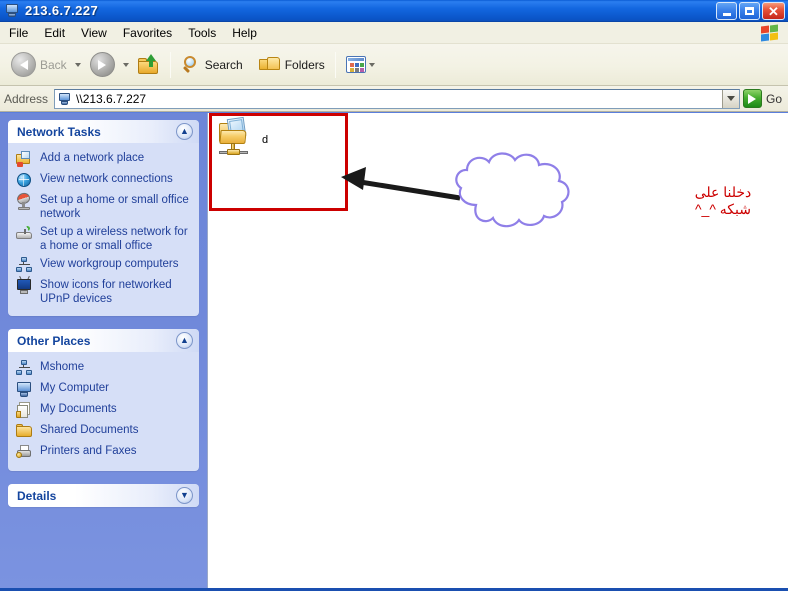 Image resolution: width=788 pixels, height=591 pixels. What do you see at coordinates (24, 159) in the screenshot?
I see `network-place-icon` at bounding box center [24, 159].